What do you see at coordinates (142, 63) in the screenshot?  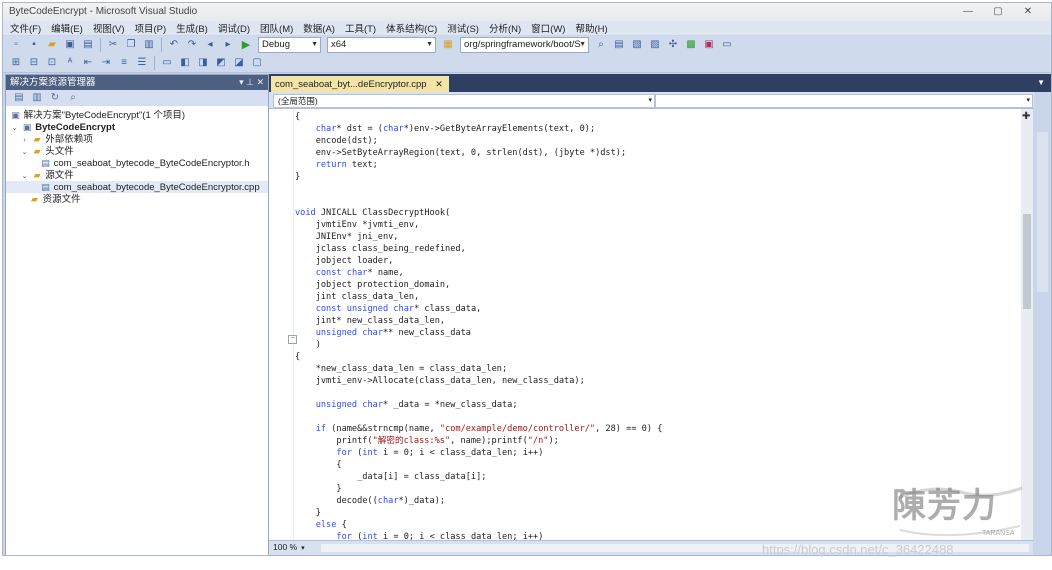 I see `uncomment-icon: ☰` at bounding box center [142, 63].